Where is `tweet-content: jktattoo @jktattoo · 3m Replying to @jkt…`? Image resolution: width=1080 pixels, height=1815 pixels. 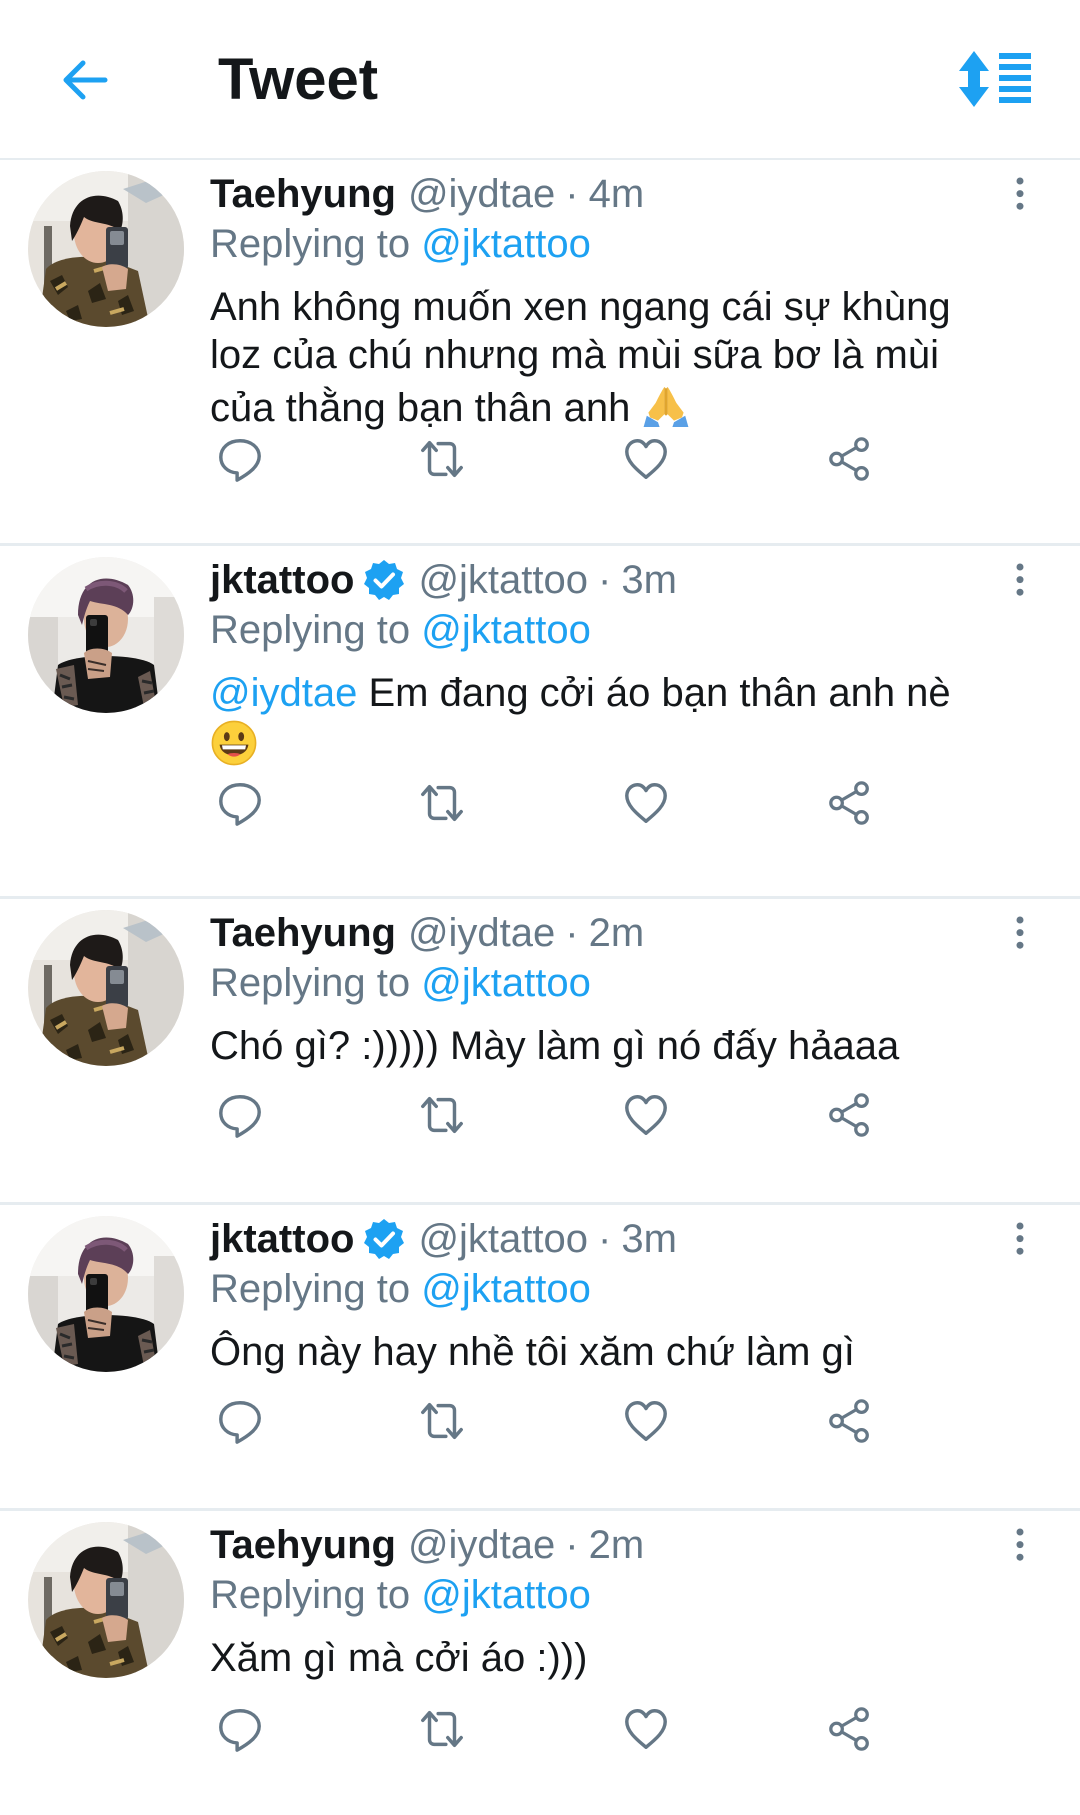 tweet-content: jktattoo @jktattoo · 3m Replying to @jkt… is located at coordinates (600, 1295).